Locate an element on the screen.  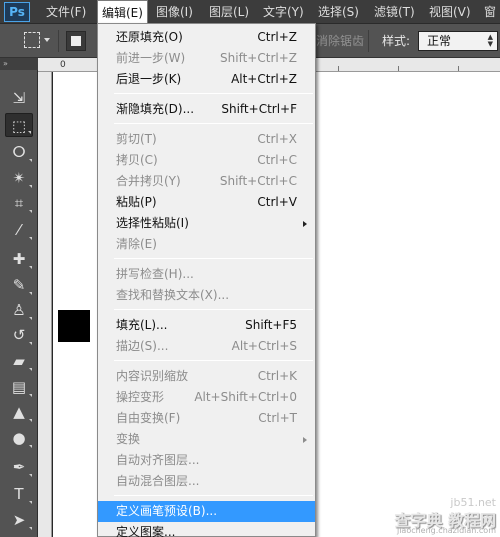
menu-item-shortcut: Shift+Ctrl+Z is located at coordinates (258, 58).